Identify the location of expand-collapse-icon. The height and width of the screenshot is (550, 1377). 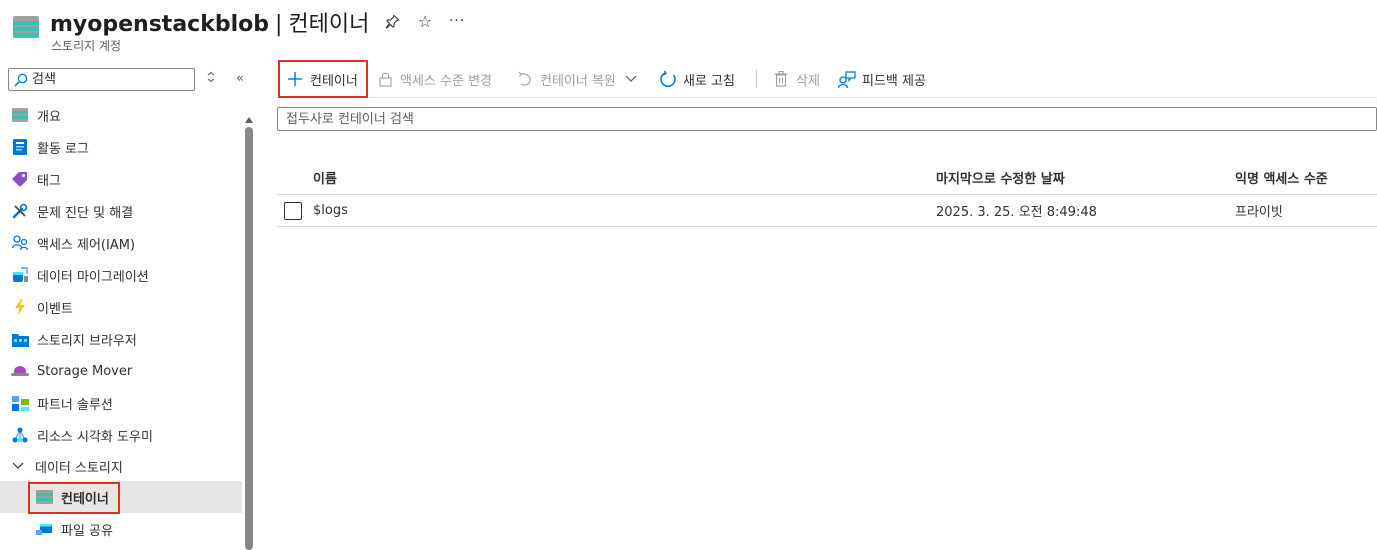
(211, 78).